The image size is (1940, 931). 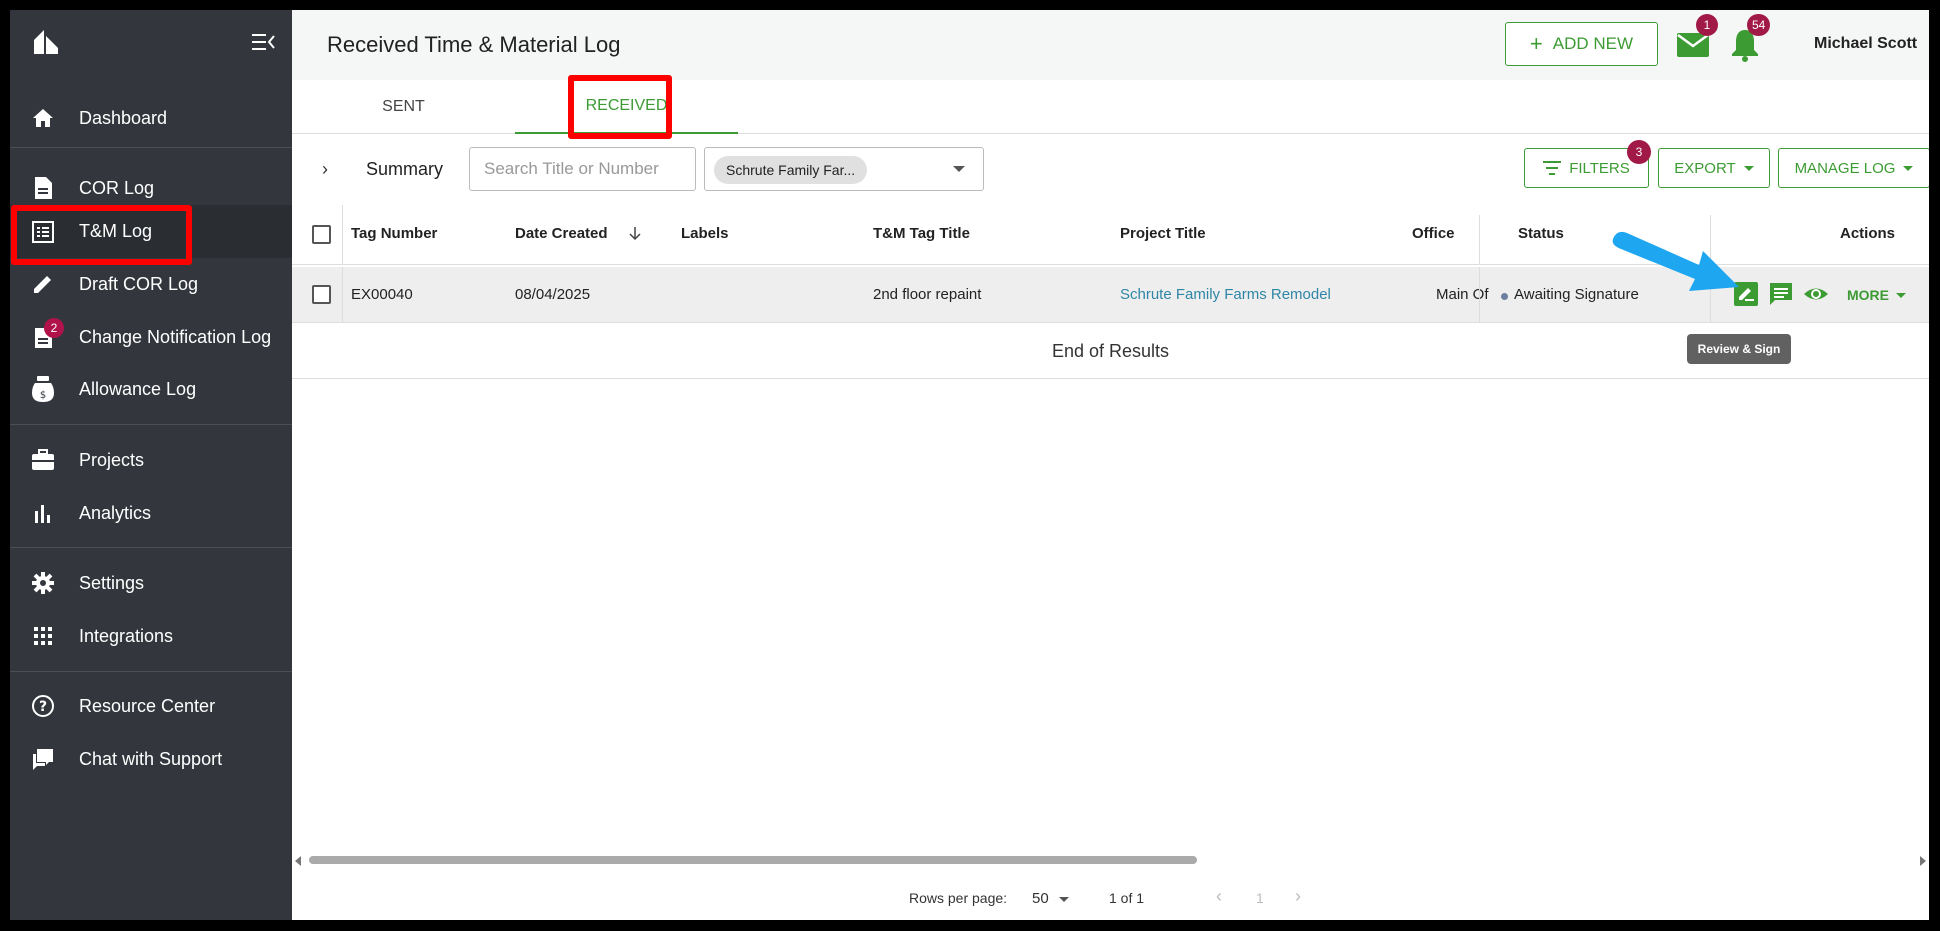 I want to click on horizontal-scrollbar, so click(x=1110, y=860).